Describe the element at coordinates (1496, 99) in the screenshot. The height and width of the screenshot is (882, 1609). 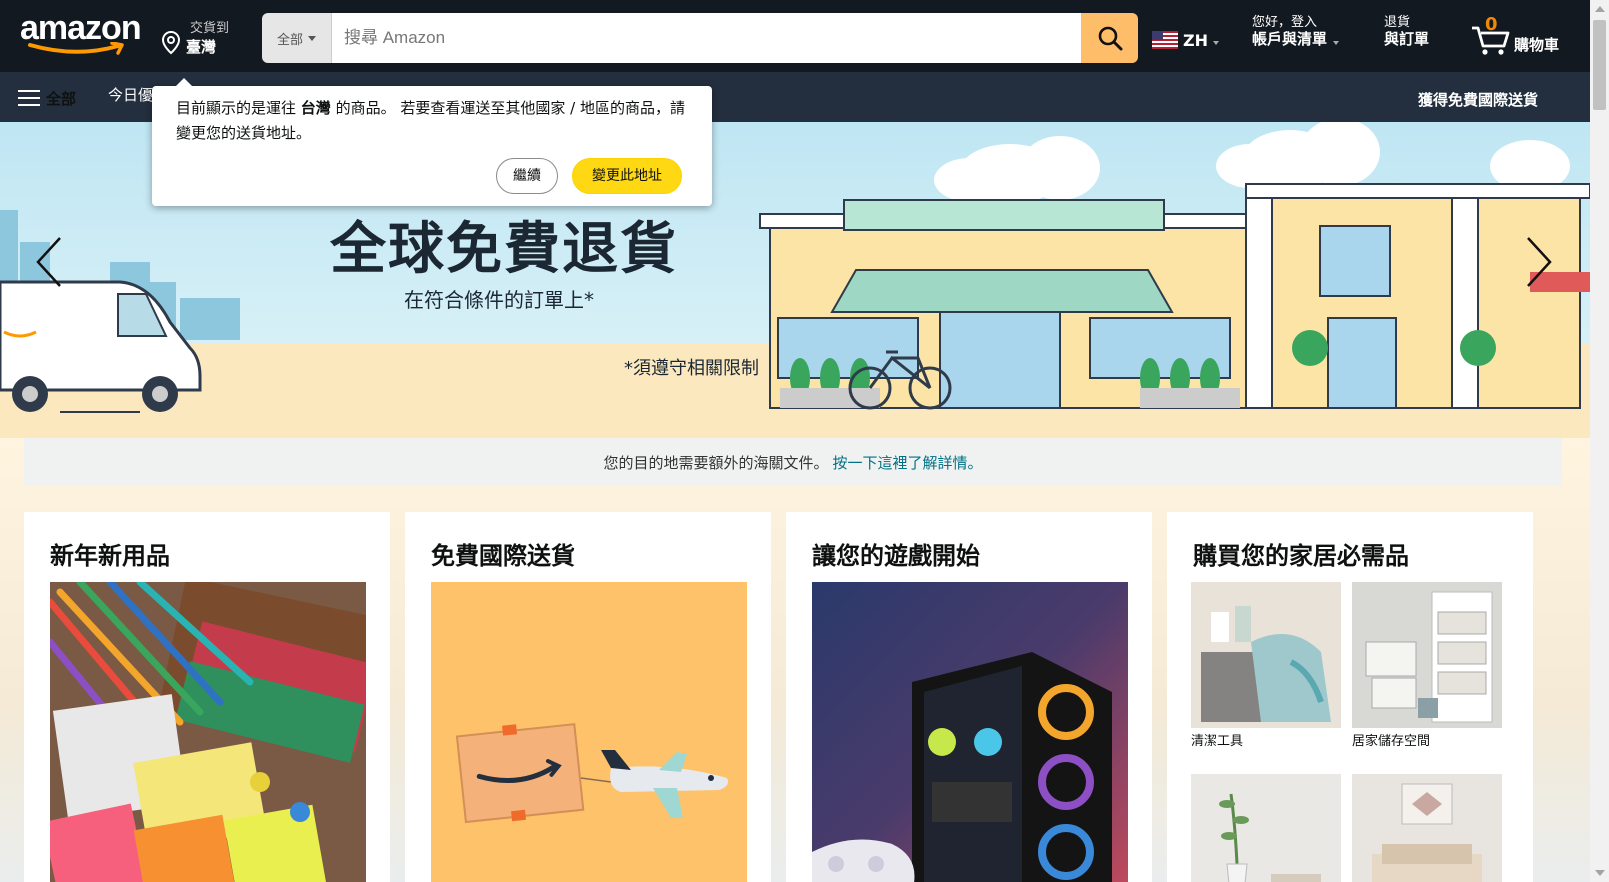
I see `free-shipping-link: 獲得免費國際送貨` at that location.